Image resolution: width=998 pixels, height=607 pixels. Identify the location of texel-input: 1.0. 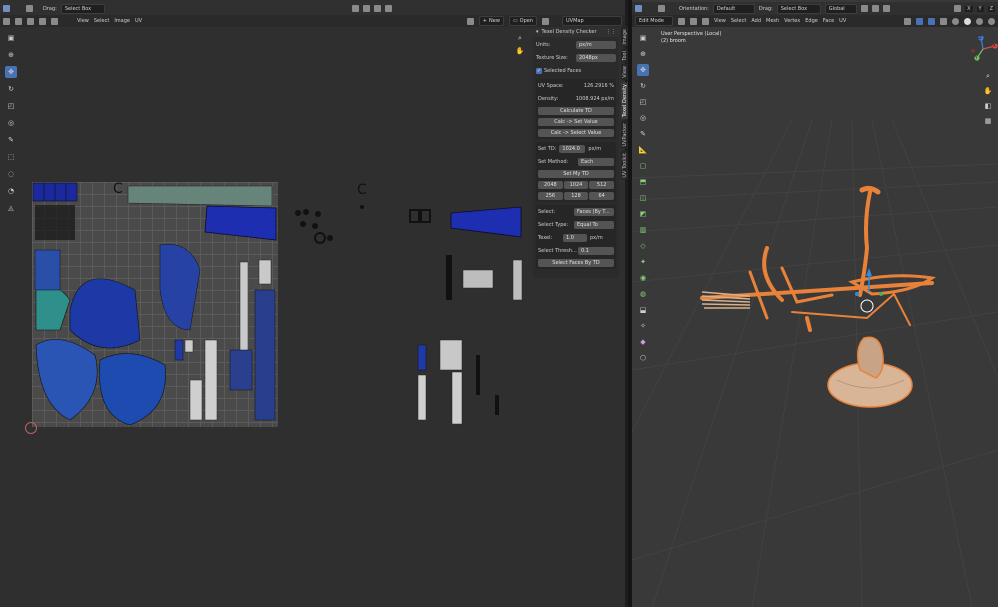
(575, 238).